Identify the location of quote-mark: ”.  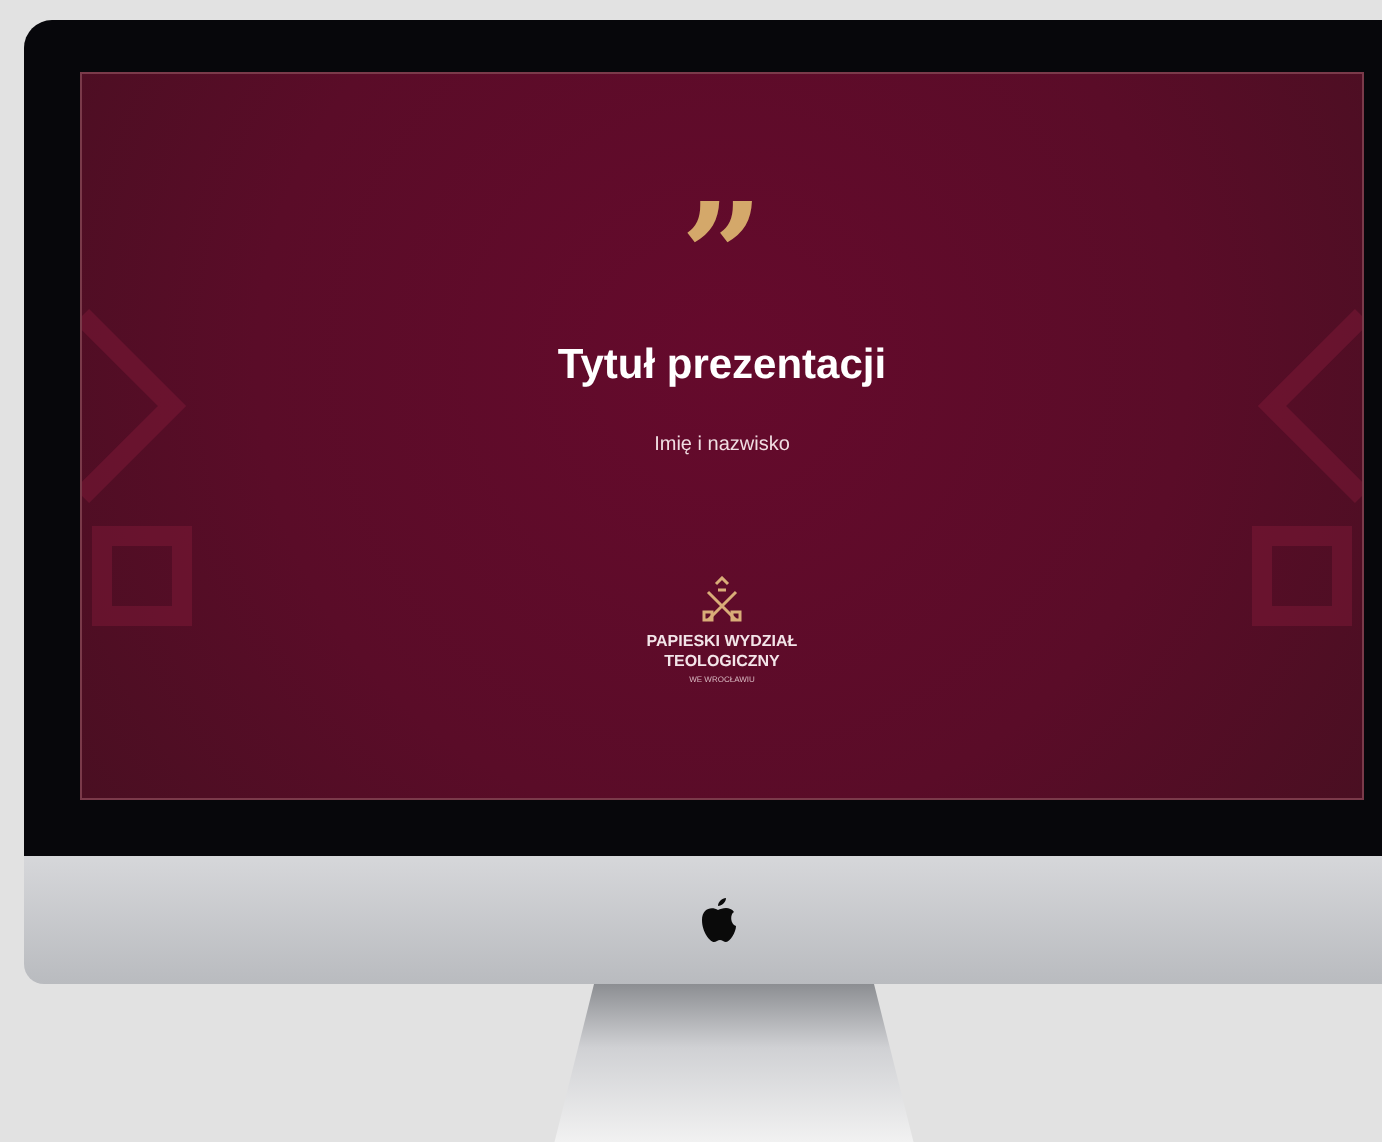
(722, 250).